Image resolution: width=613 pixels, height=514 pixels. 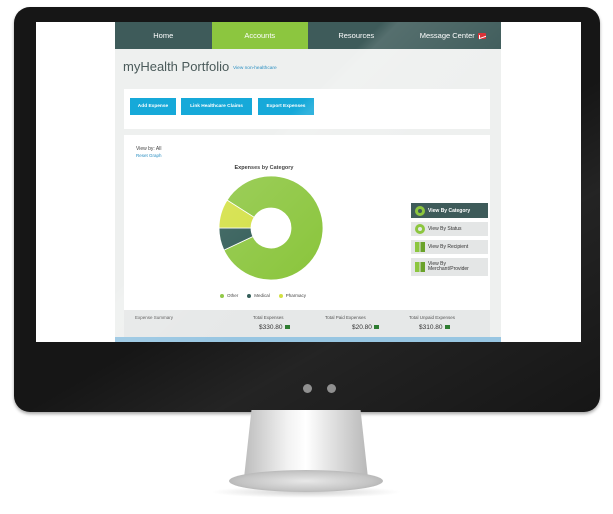 I want to click on expenses-donut-chart, so click(x=271, y=228).